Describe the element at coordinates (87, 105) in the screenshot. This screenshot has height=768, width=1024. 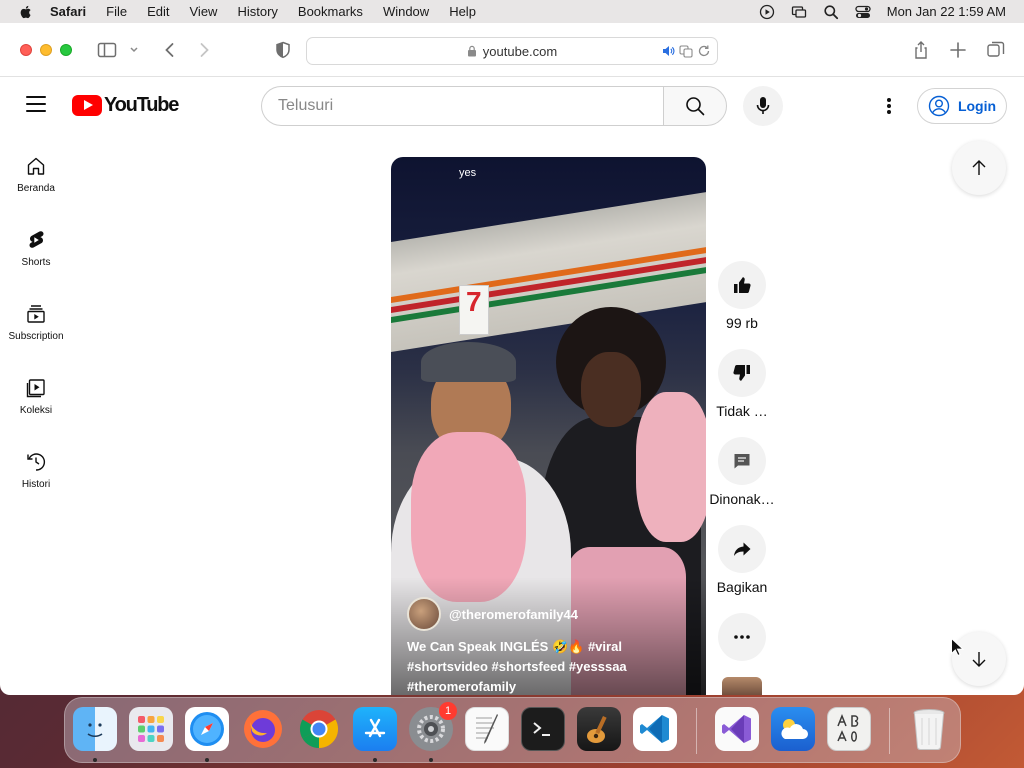
I see `youtube-play-icon` at that location.